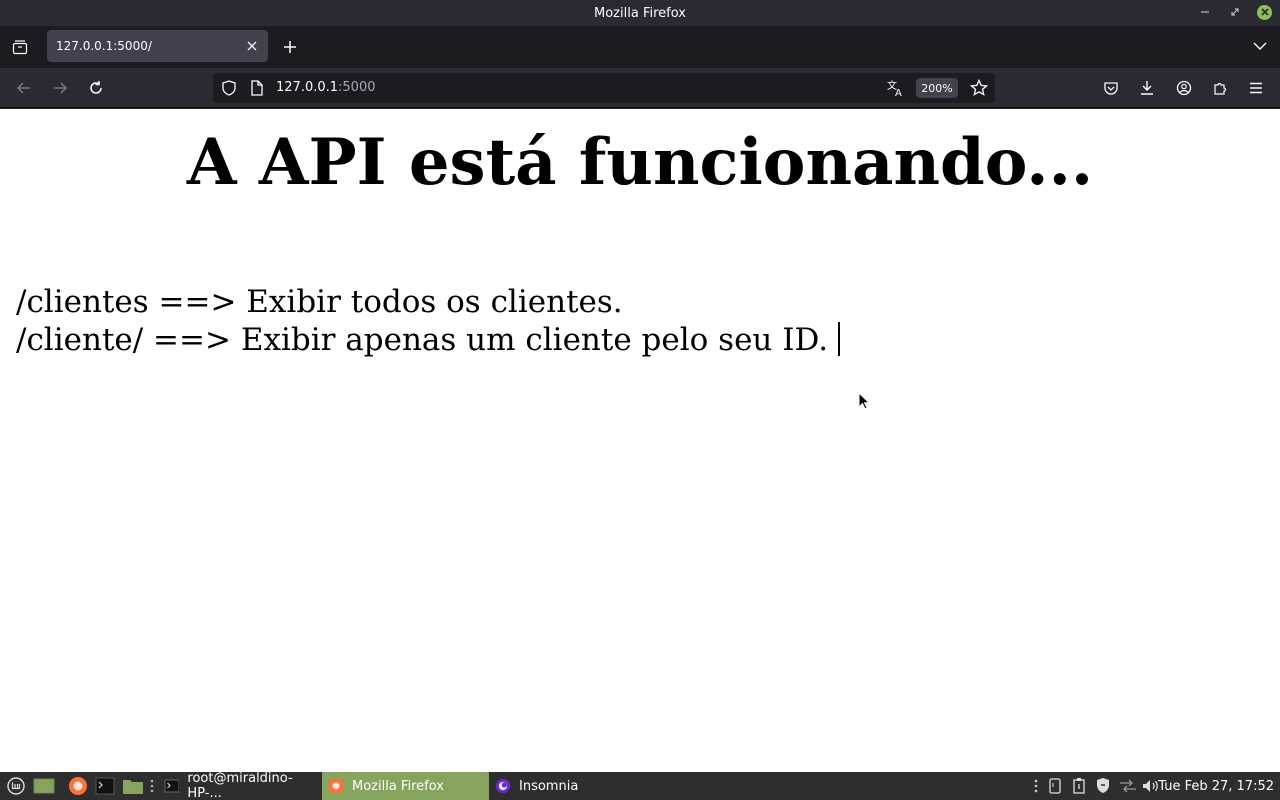 Image resolution: width=1280 pixels, height=800 pixels. Describe the element at coordinates (640, 47) in the screenshot. I see `tab-strip: 127.0.0.1:5000/` at that location.